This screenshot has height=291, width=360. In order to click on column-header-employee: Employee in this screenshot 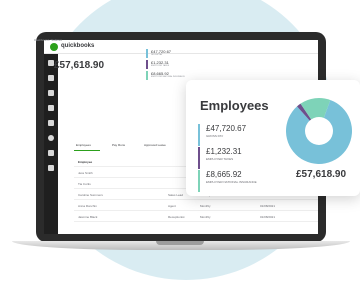, I will do `click(85, 162)`.